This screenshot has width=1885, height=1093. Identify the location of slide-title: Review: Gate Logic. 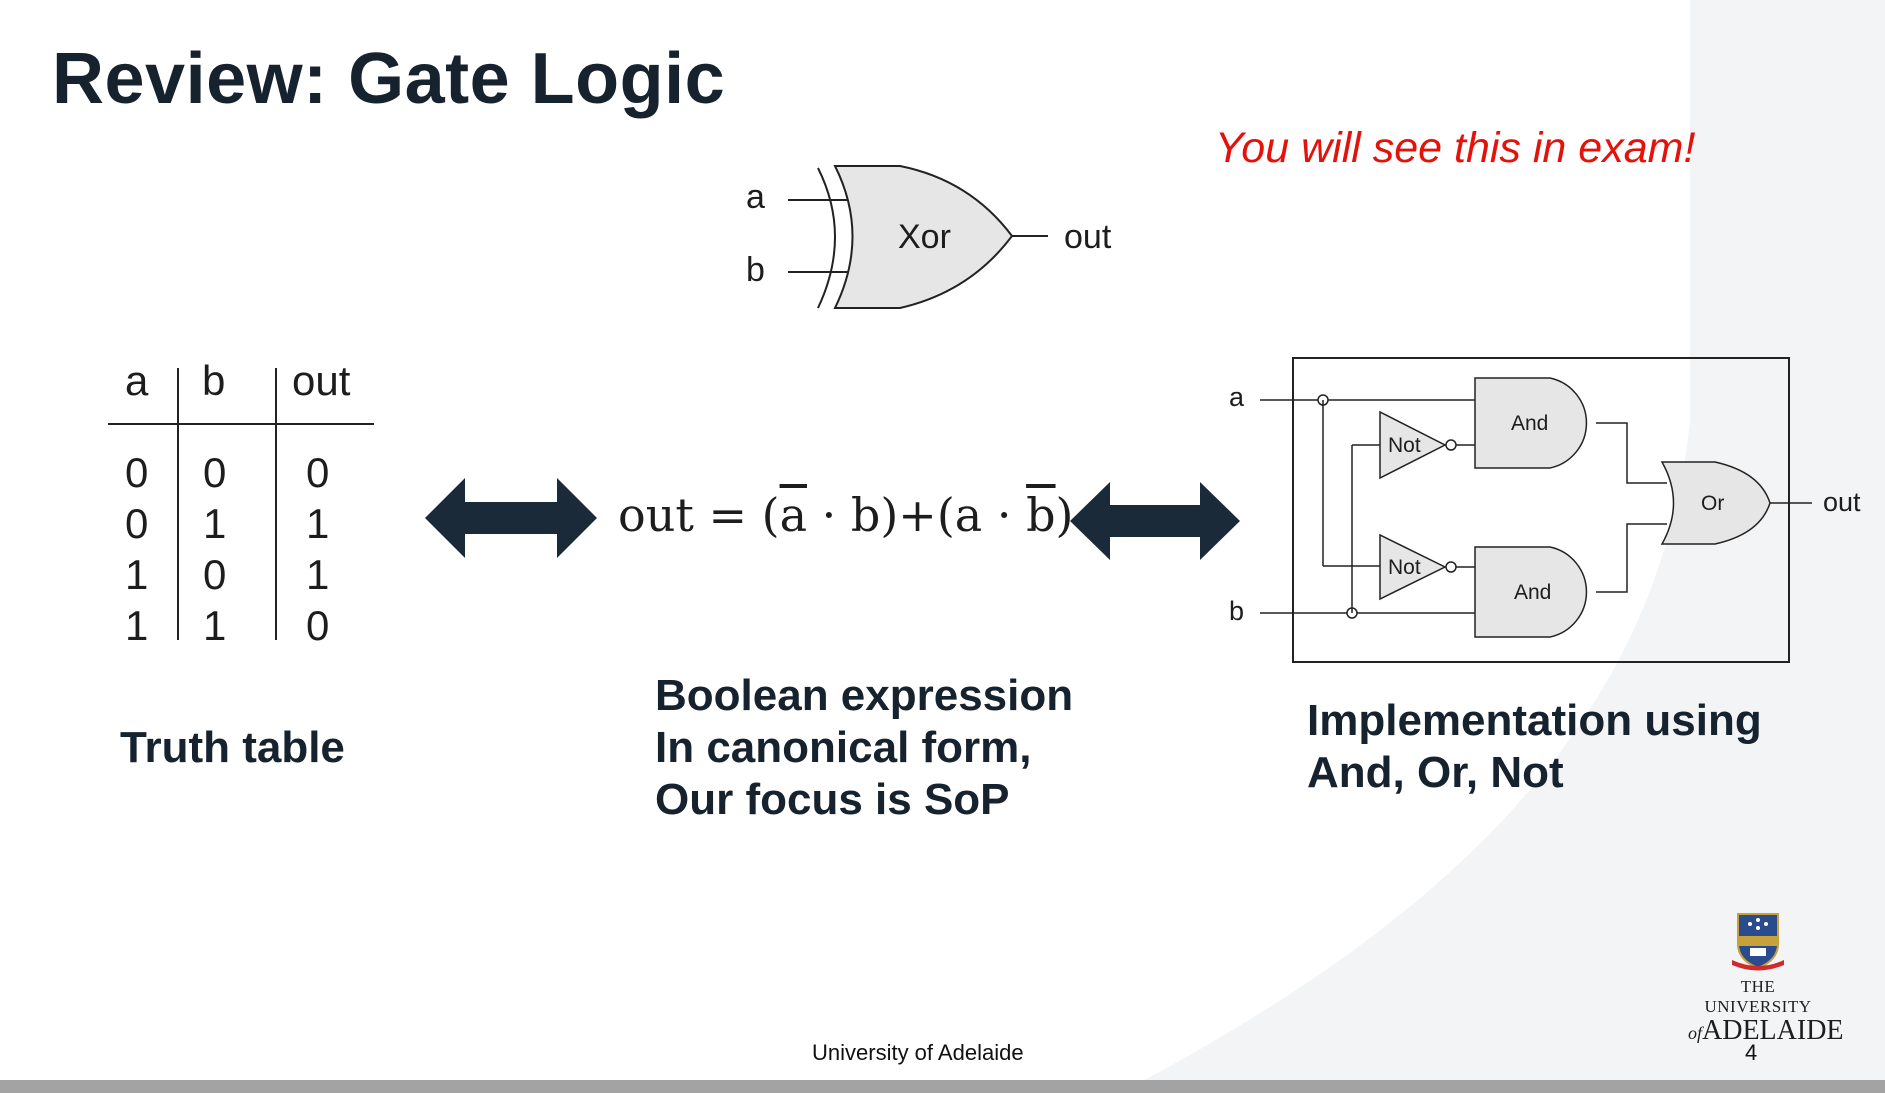
(389, 79).